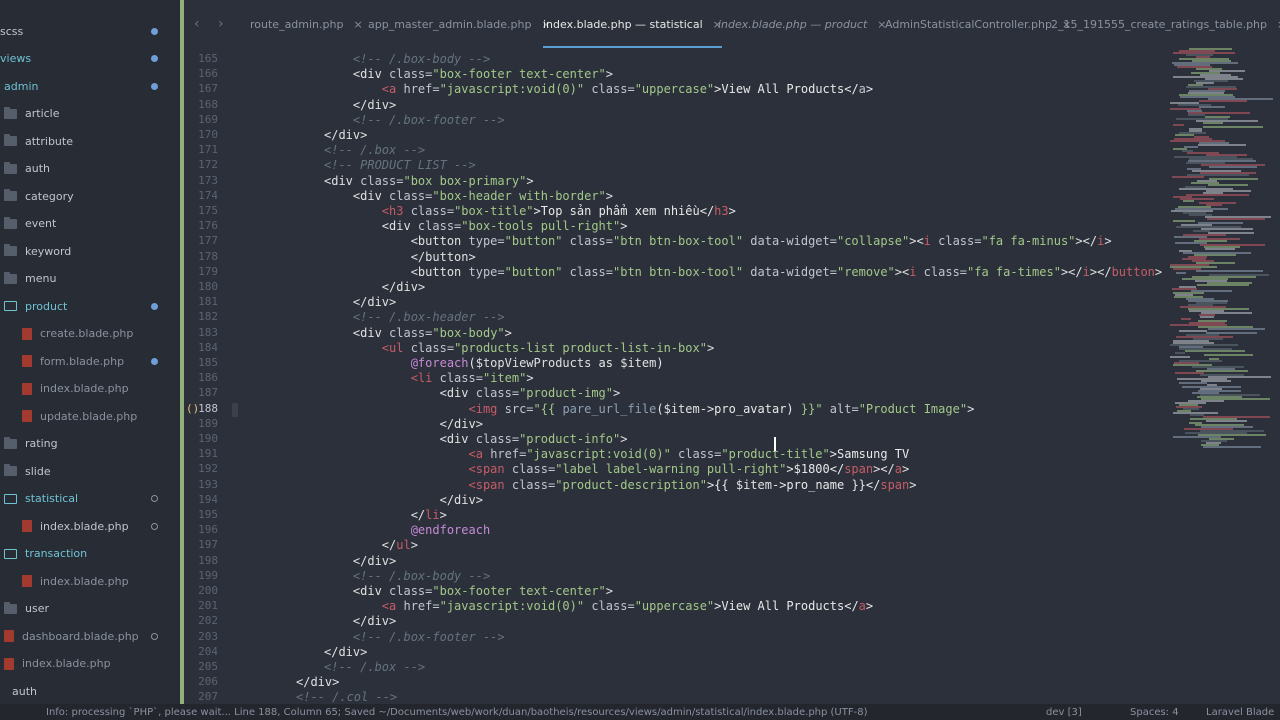 This screenshot has height=720, width=1280. Describe the element at coordinates (512, 606) in the screenshot. I see `code-token: "javascript:void(0)"` at that location.